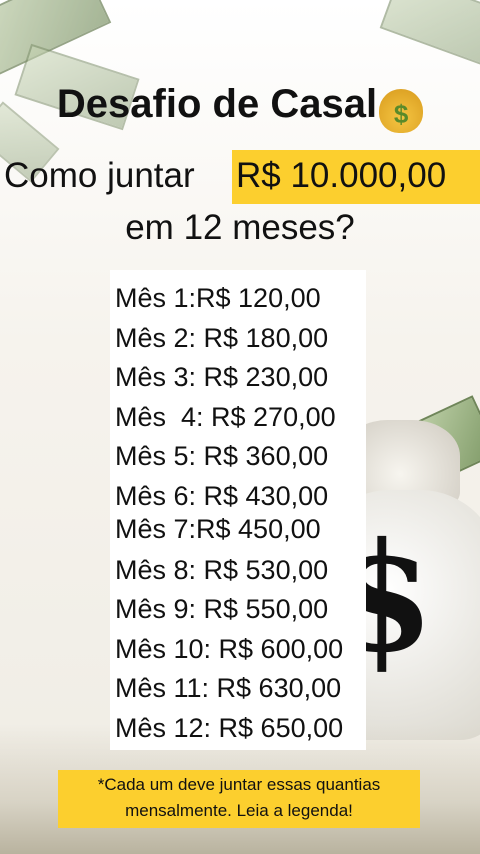 The width and height of the screenshot is (480, 854). I want to click on subtitle-line-2: em 12 meses?, so click(240, 227).